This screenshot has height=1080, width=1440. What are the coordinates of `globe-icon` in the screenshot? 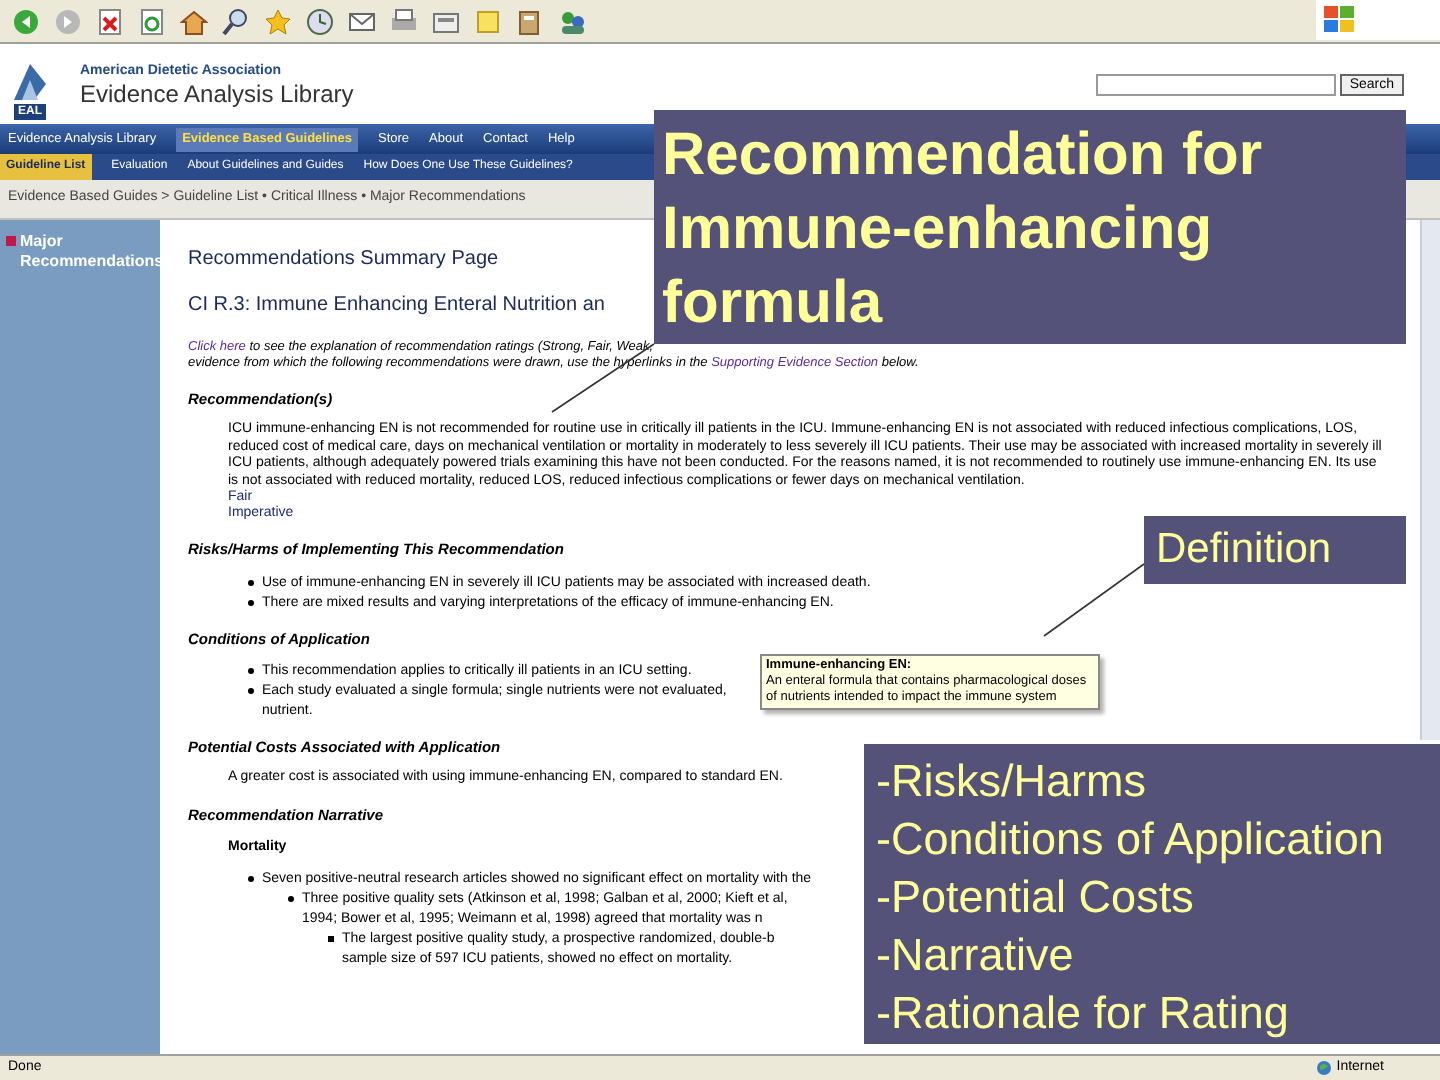 It's located at (1324, 1068).